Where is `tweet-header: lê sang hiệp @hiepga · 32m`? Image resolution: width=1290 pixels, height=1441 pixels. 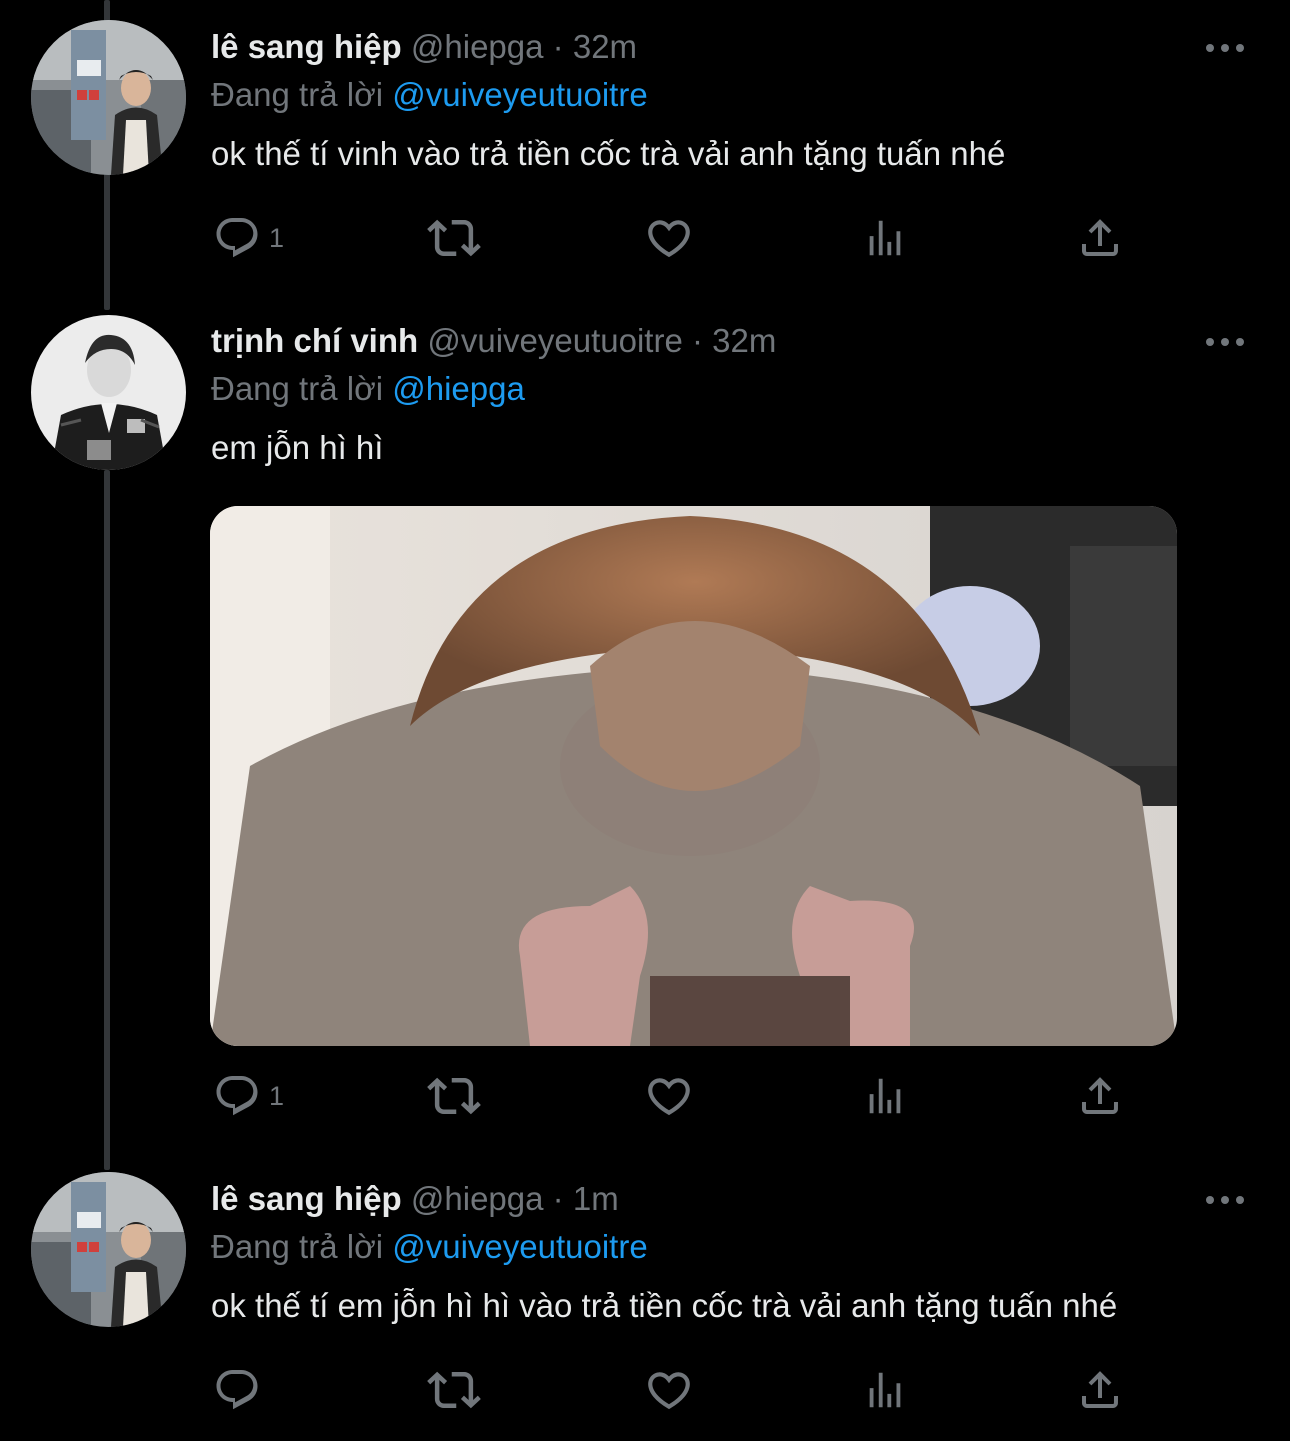
tweet-header: lê sang hiệp @hiepga · 32m is located at coordinates (730, 47).